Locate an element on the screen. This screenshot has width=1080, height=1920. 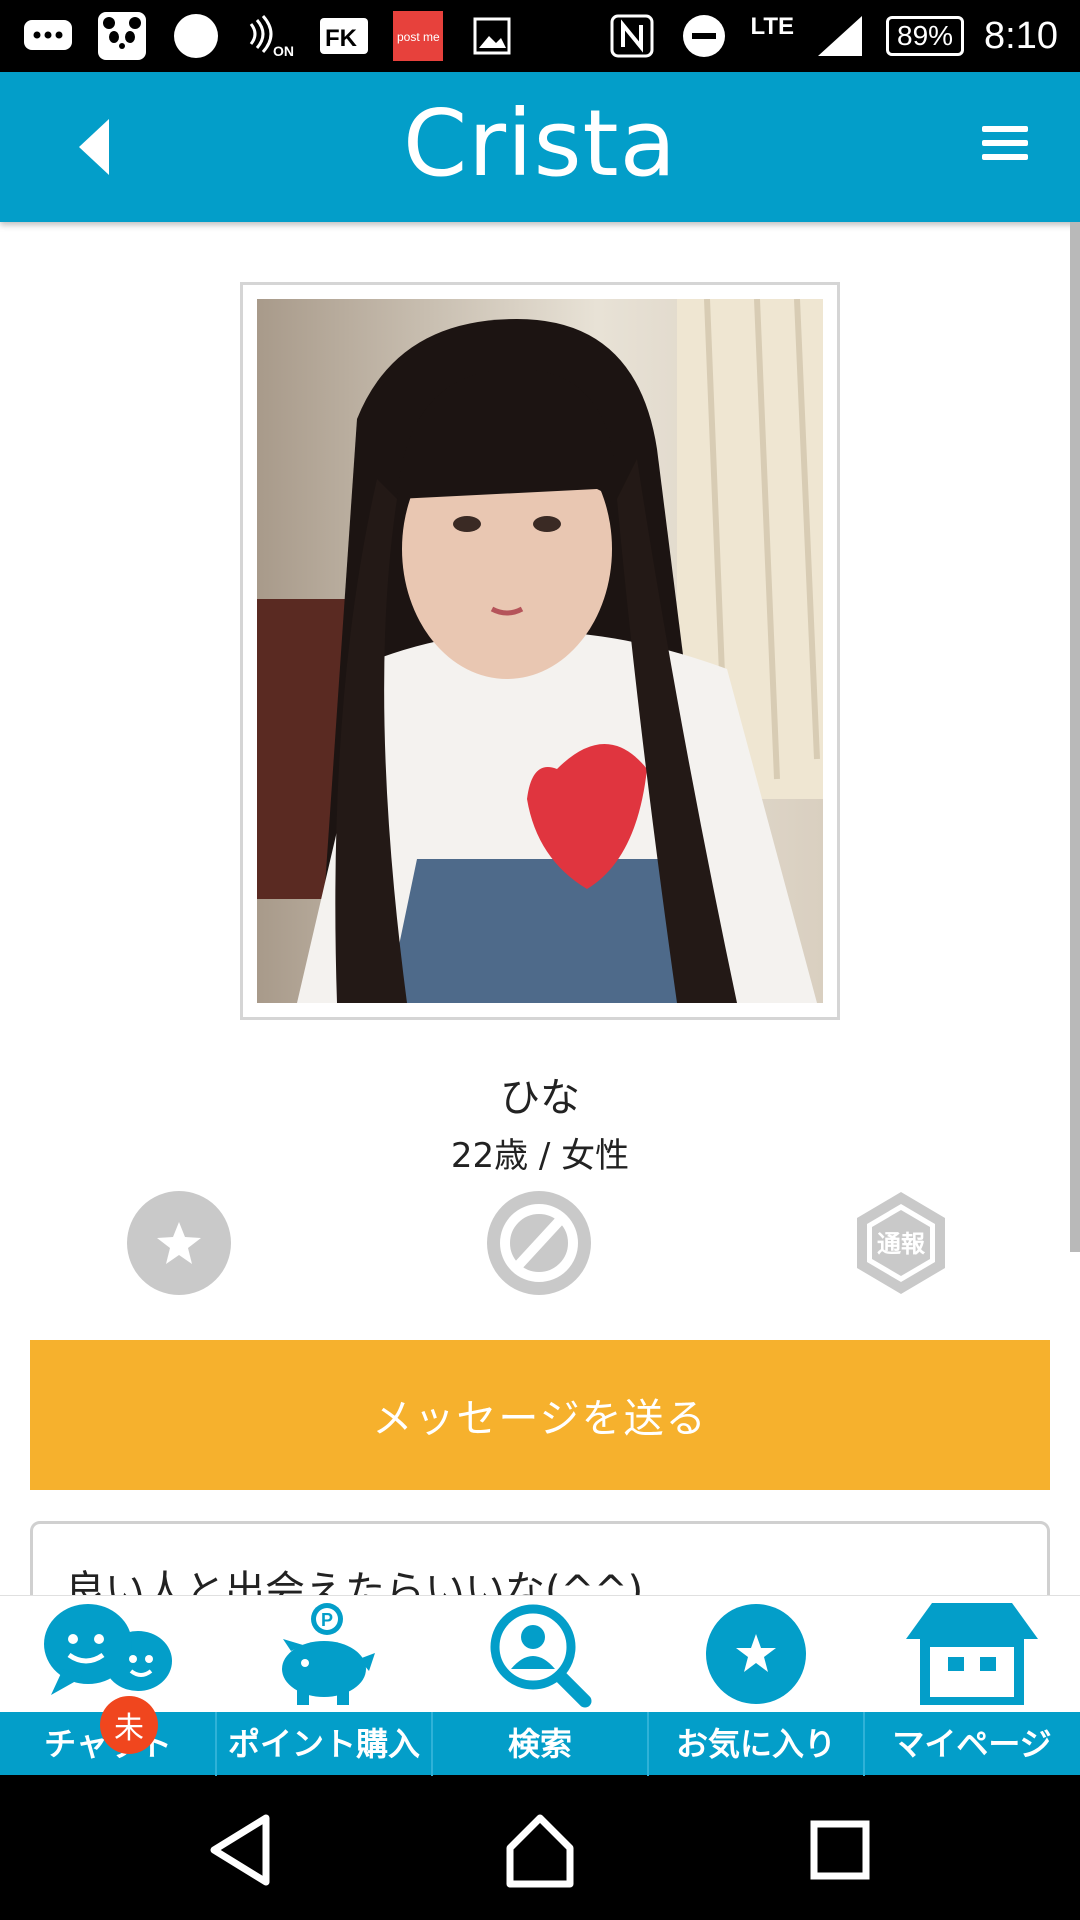
report-button: 通報 is located at coordinates (901, 1243).